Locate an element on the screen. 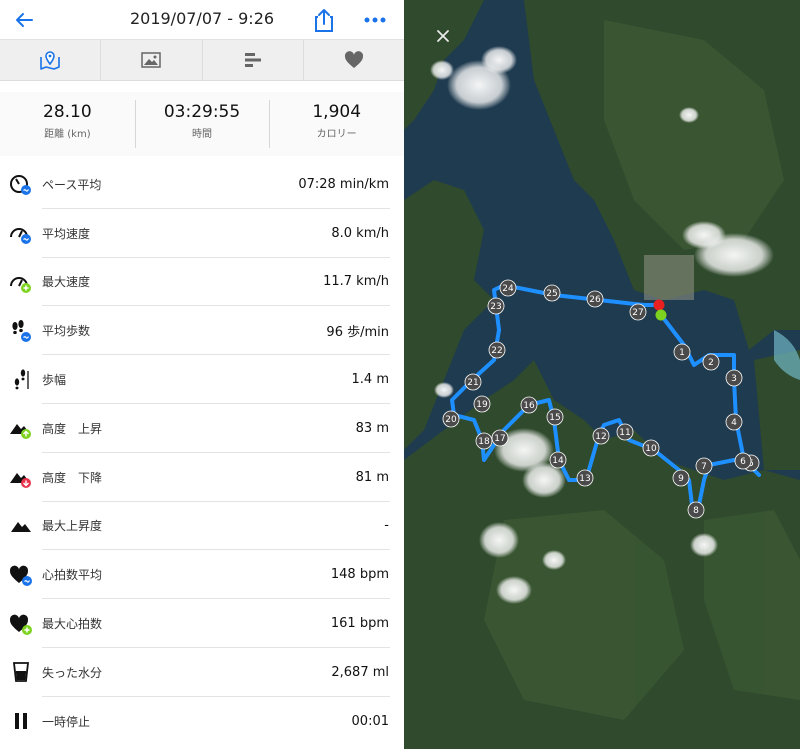 The height and width of the screenshot is (749, 800). km-marker: 15 is located at coordinates (555, 417).